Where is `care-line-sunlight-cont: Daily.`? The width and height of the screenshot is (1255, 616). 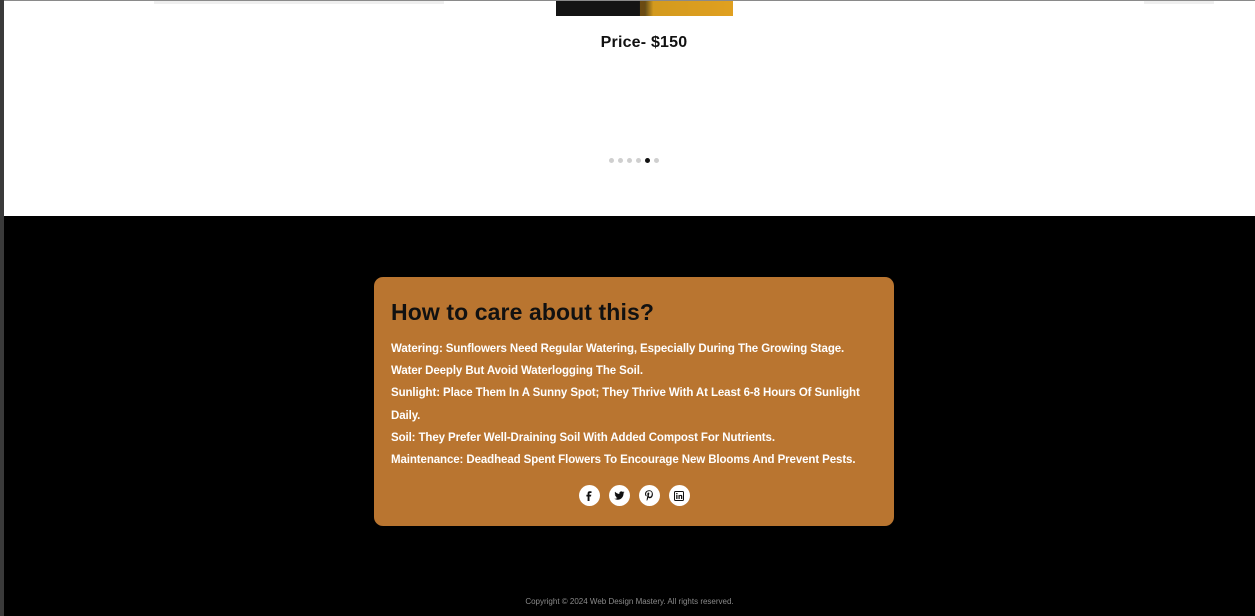
care-line-sunlight-cont: Daily. is located at coordinates (406, 415).